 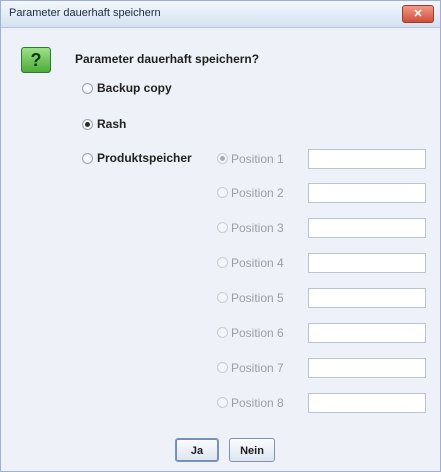 I want to click on option-label-flash: Rash, so click(x=112, y=124).